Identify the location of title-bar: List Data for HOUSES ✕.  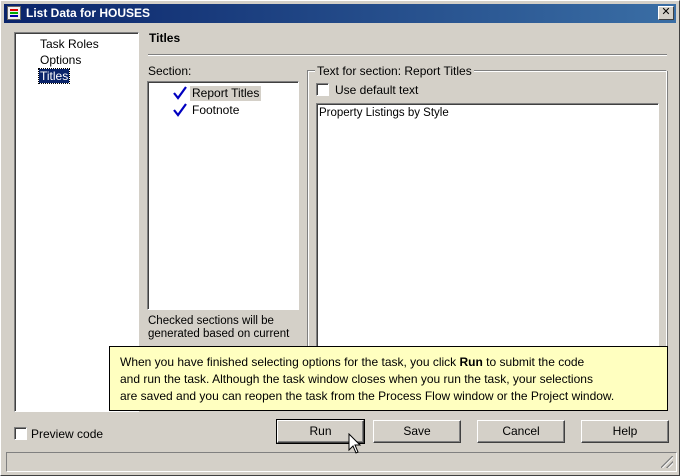
(340, 13).